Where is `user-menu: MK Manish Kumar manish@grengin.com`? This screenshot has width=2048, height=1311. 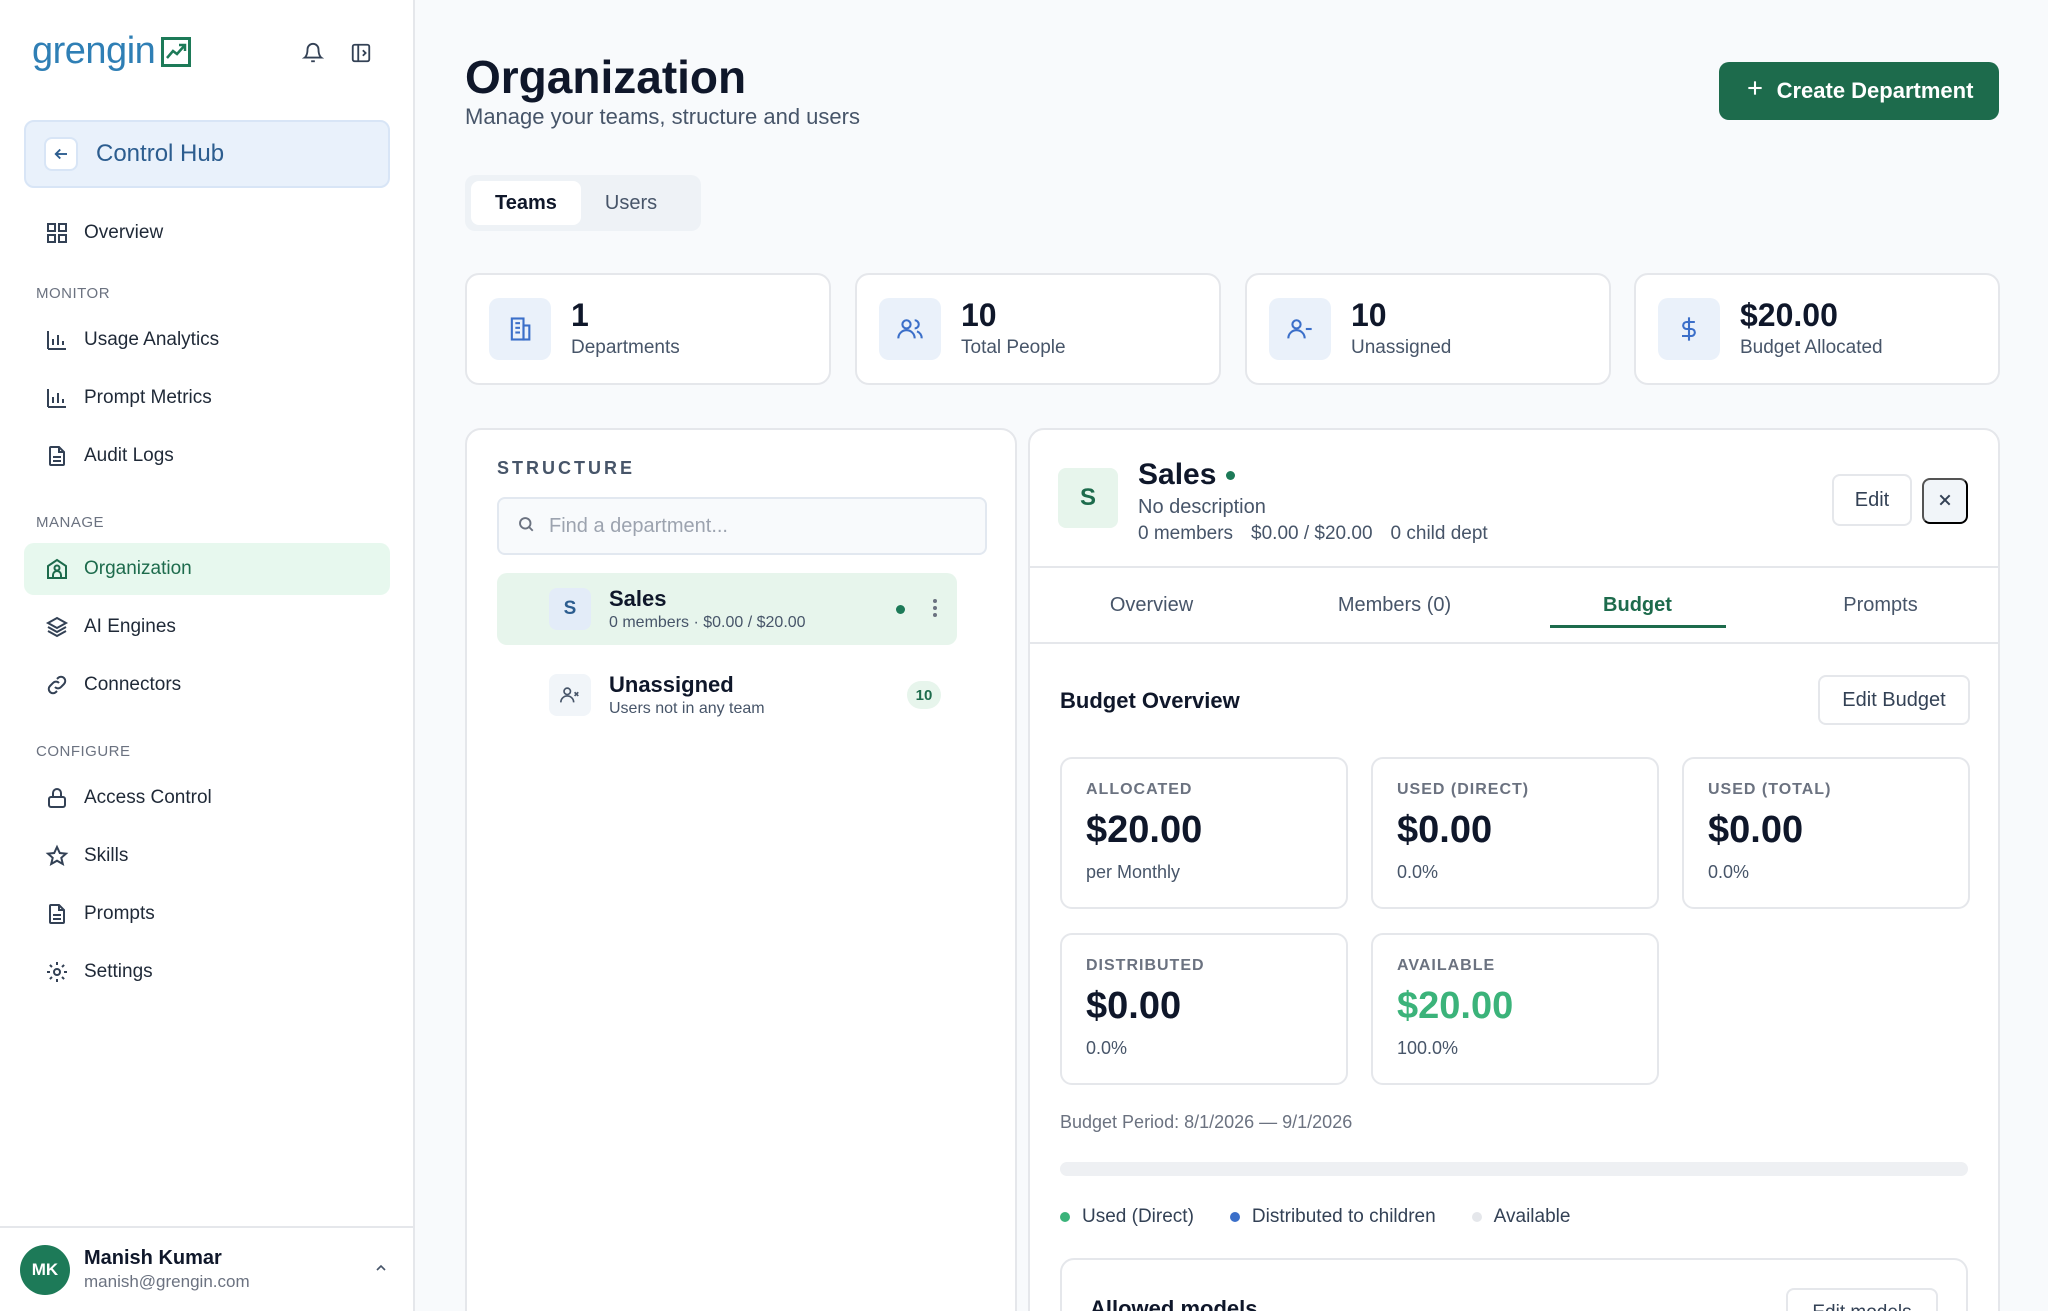 user-menu: MK Manish Kumar manish@grengin.com is located at coordinates (207, 1268).